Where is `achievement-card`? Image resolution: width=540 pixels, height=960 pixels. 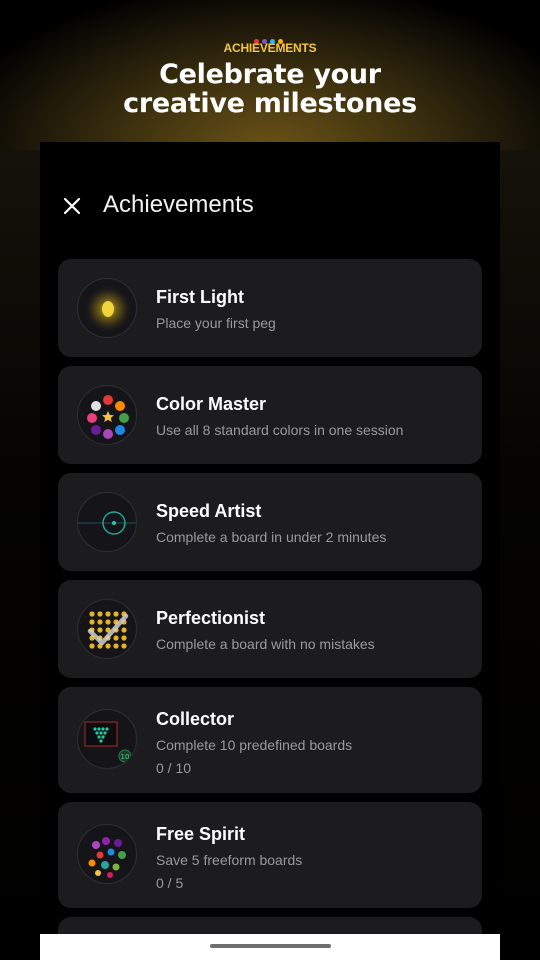
achievement-card is located at coordinates (270, 925).